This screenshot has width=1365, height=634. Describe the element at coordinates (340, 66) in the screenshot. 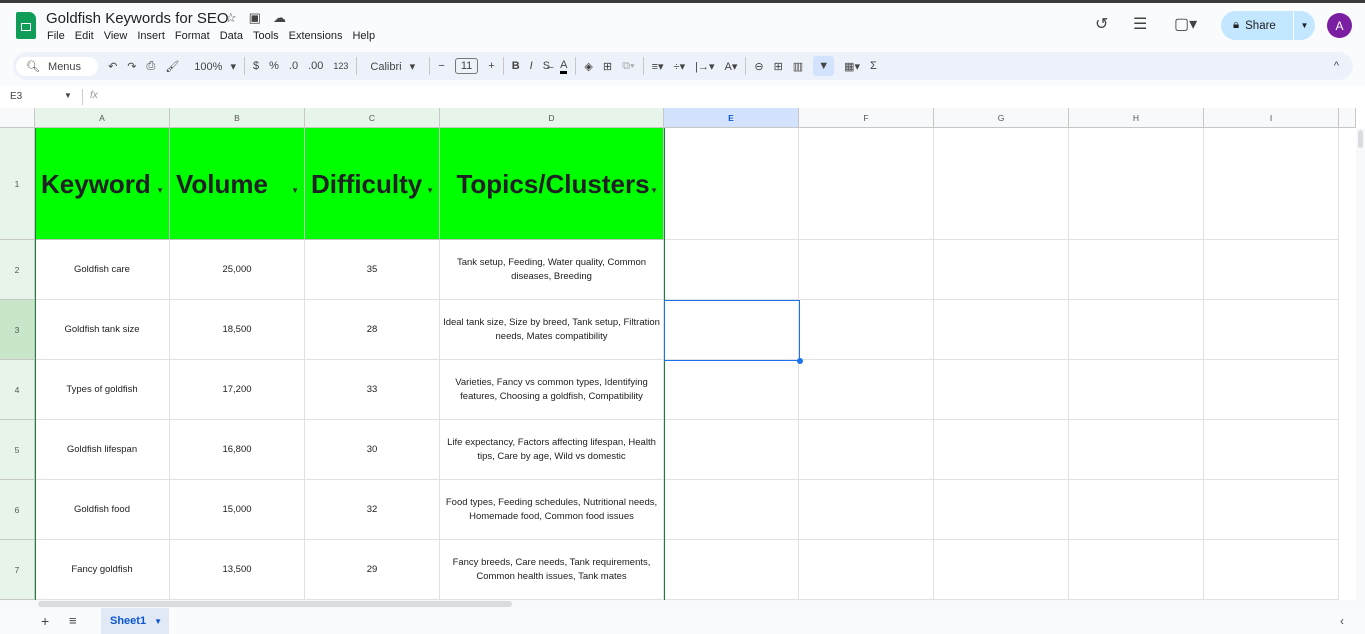

I see `number-format-button: 123` at that location.